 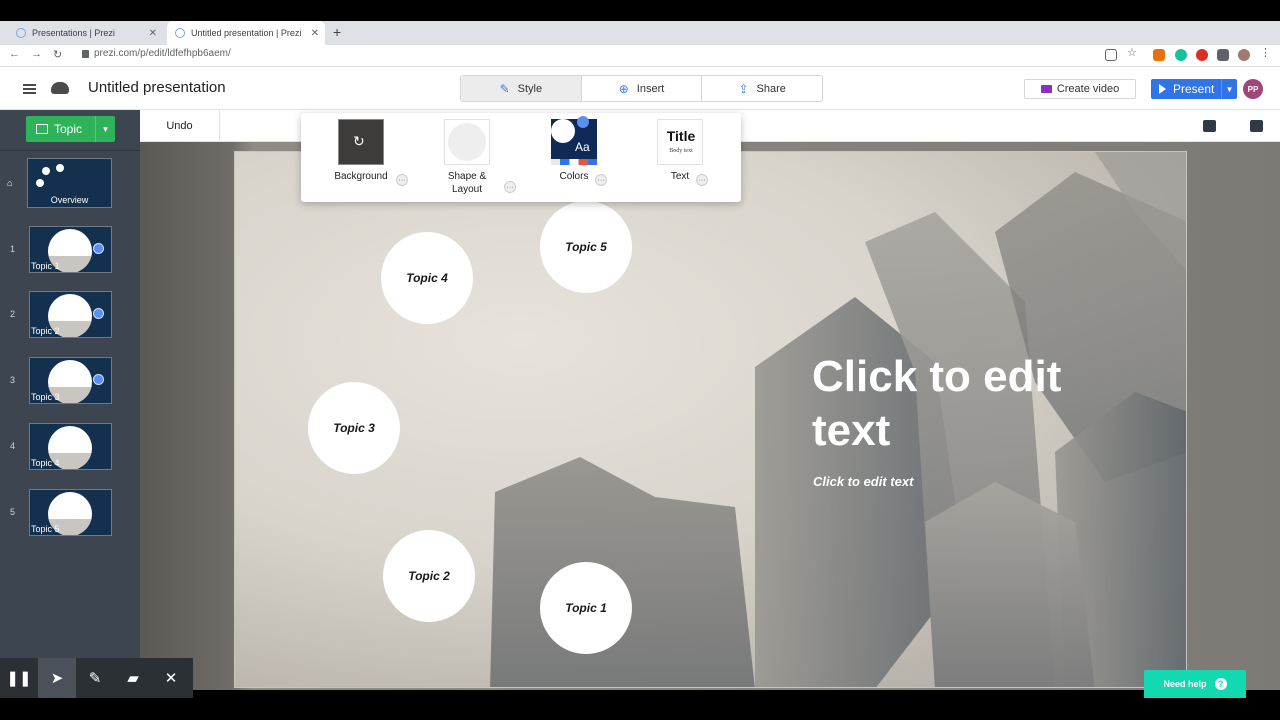 What do you see at coordinates (29, 89) in the screenshot?
I see `hamburger-menu-icon` at bounding box center [29, 89].